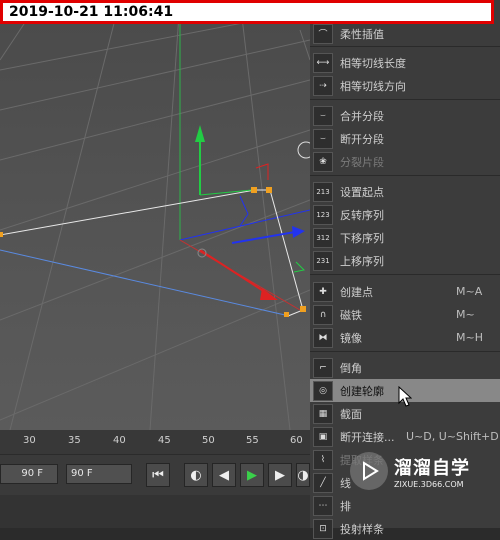 The height and width of the screenshot is (540, 500). I want to click on menu-item-chamfer: ⌐ 倒角, so click(405, 367).